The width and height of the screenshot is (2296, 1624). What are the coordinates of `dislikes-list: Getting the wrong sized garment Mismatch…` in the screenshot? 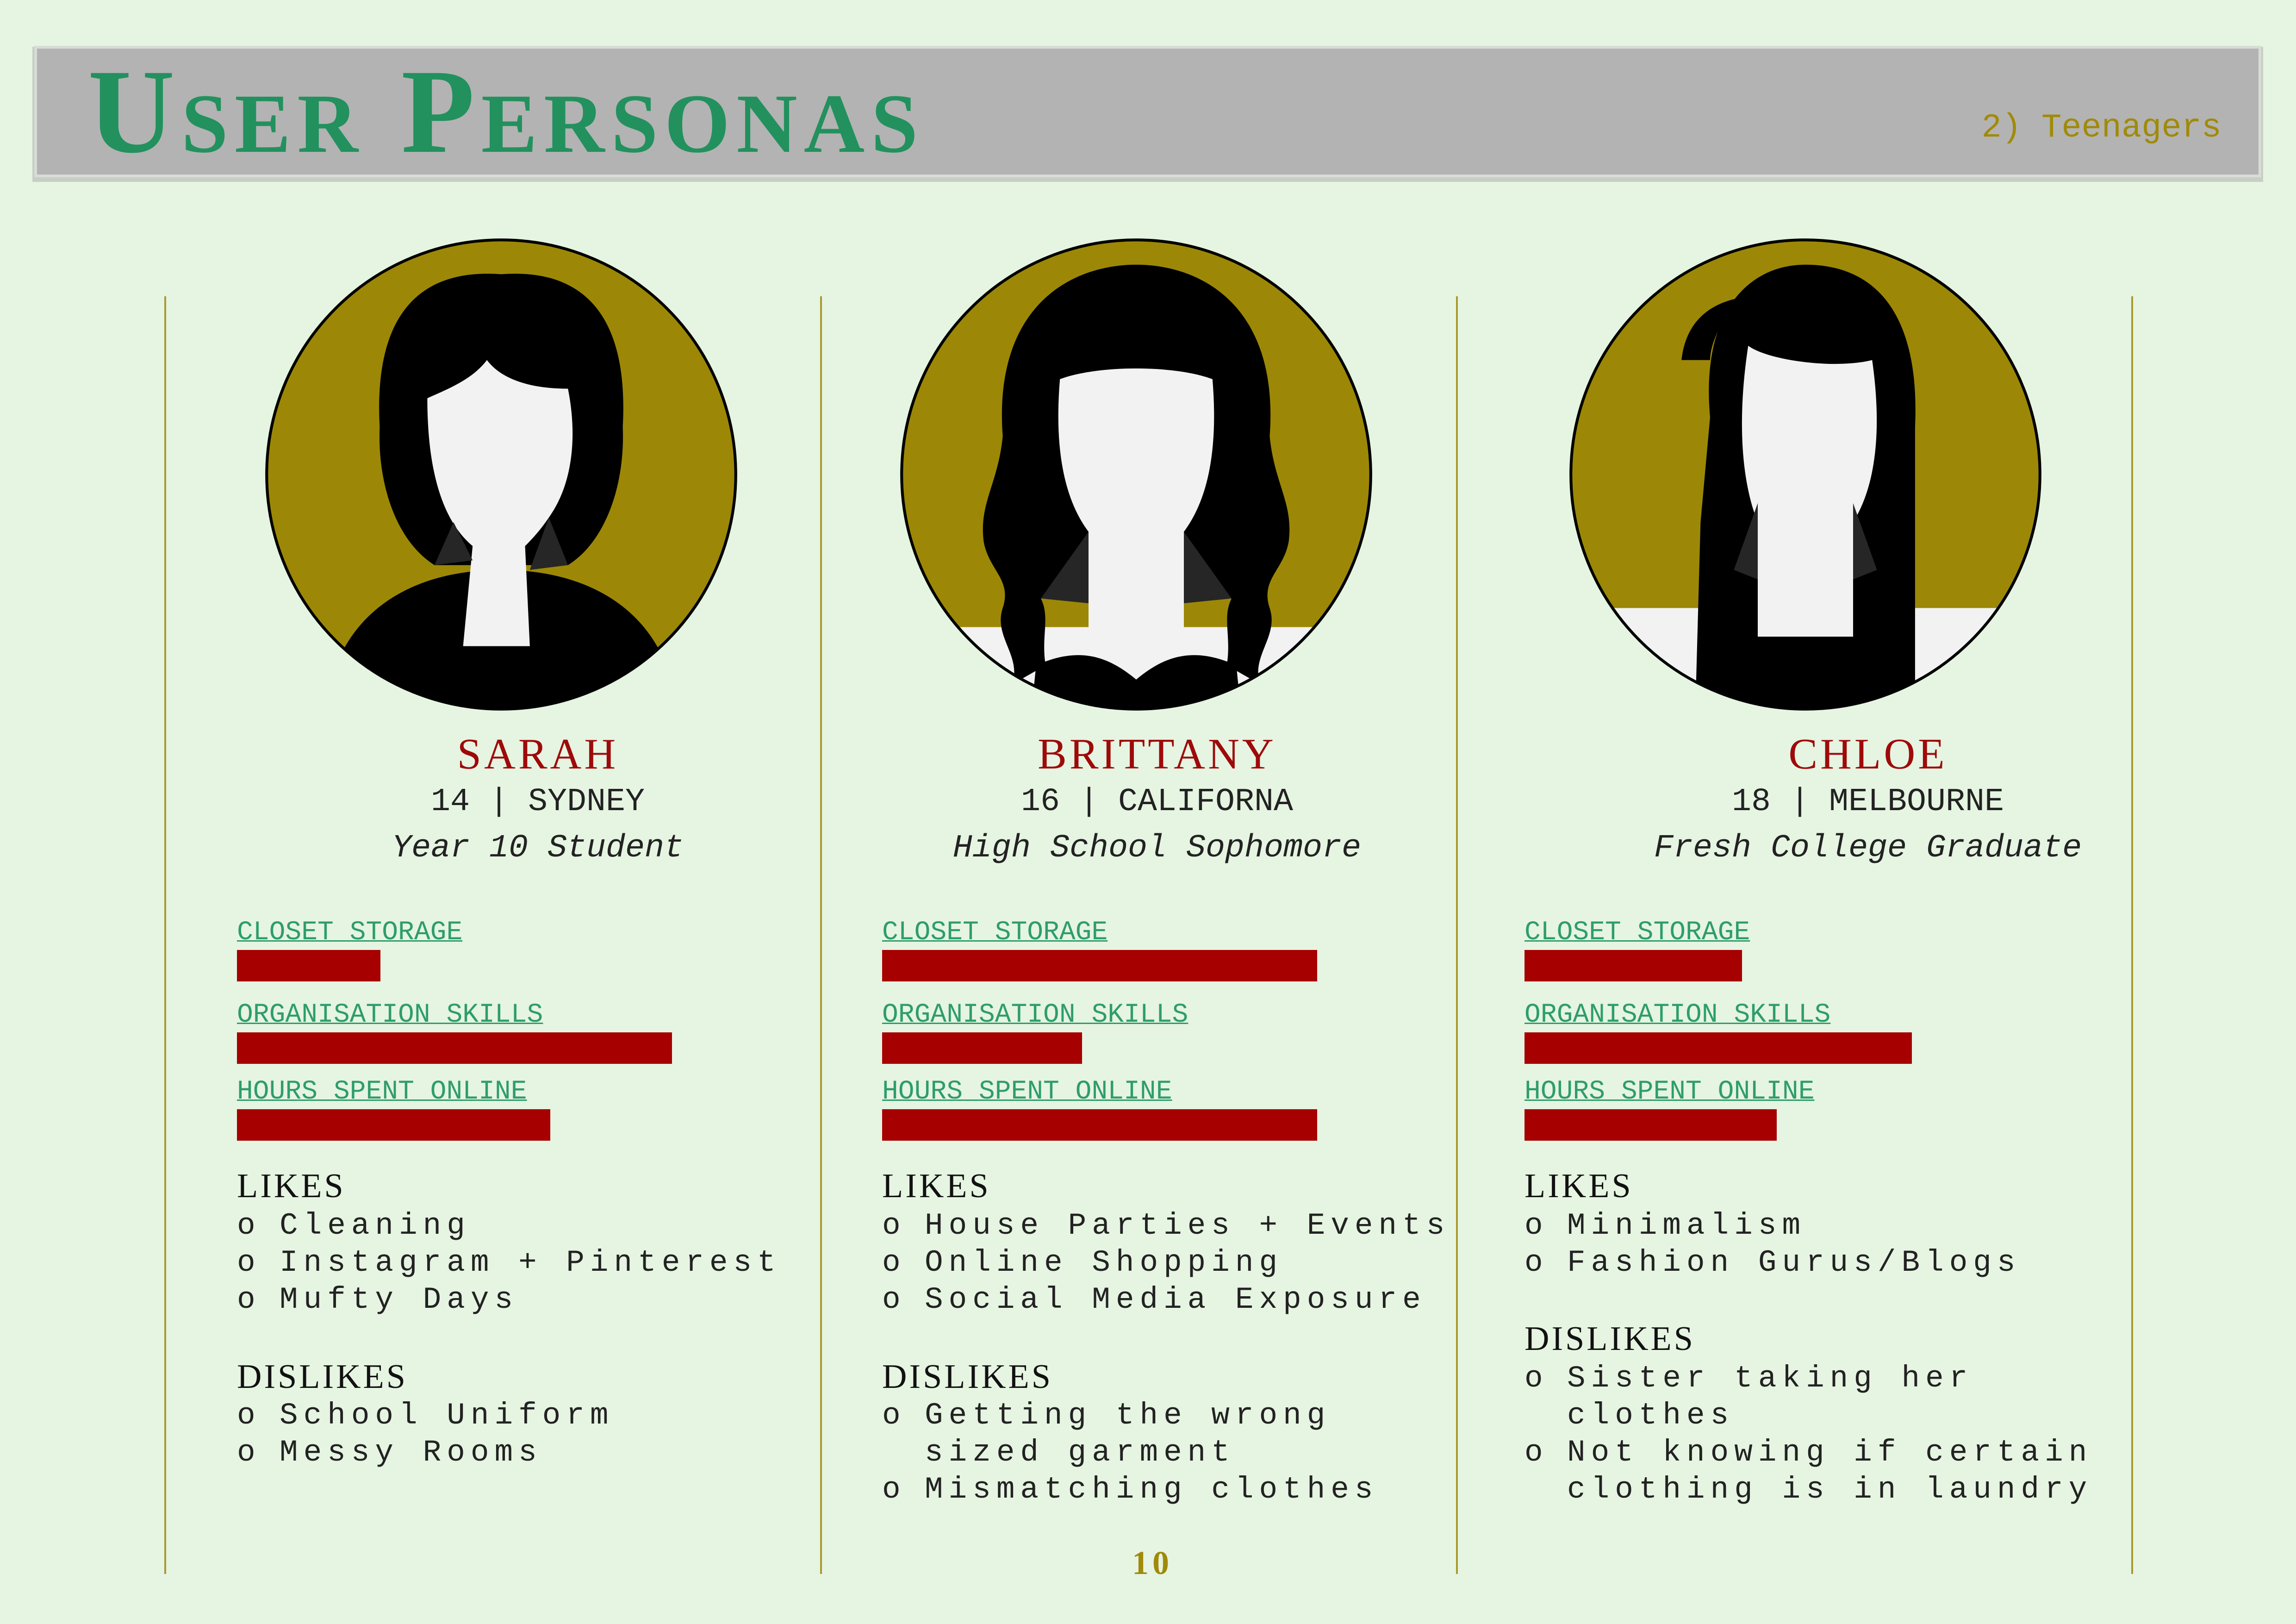 It's located at (1130, 1452).